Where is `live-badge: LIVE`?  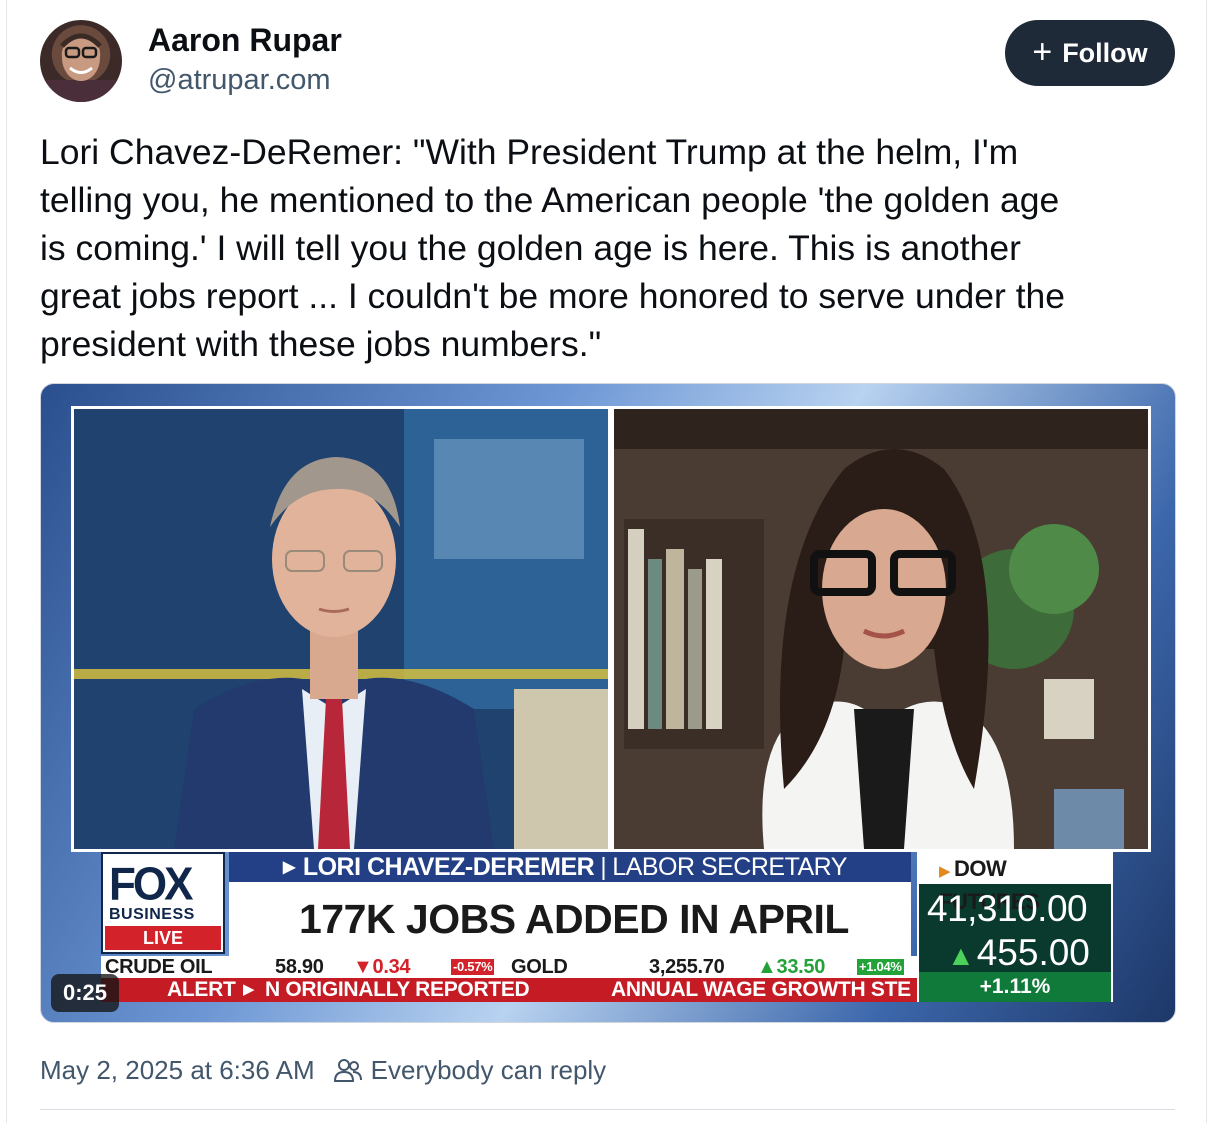 live-badge: LIVE is located at coordinates (163, 938).